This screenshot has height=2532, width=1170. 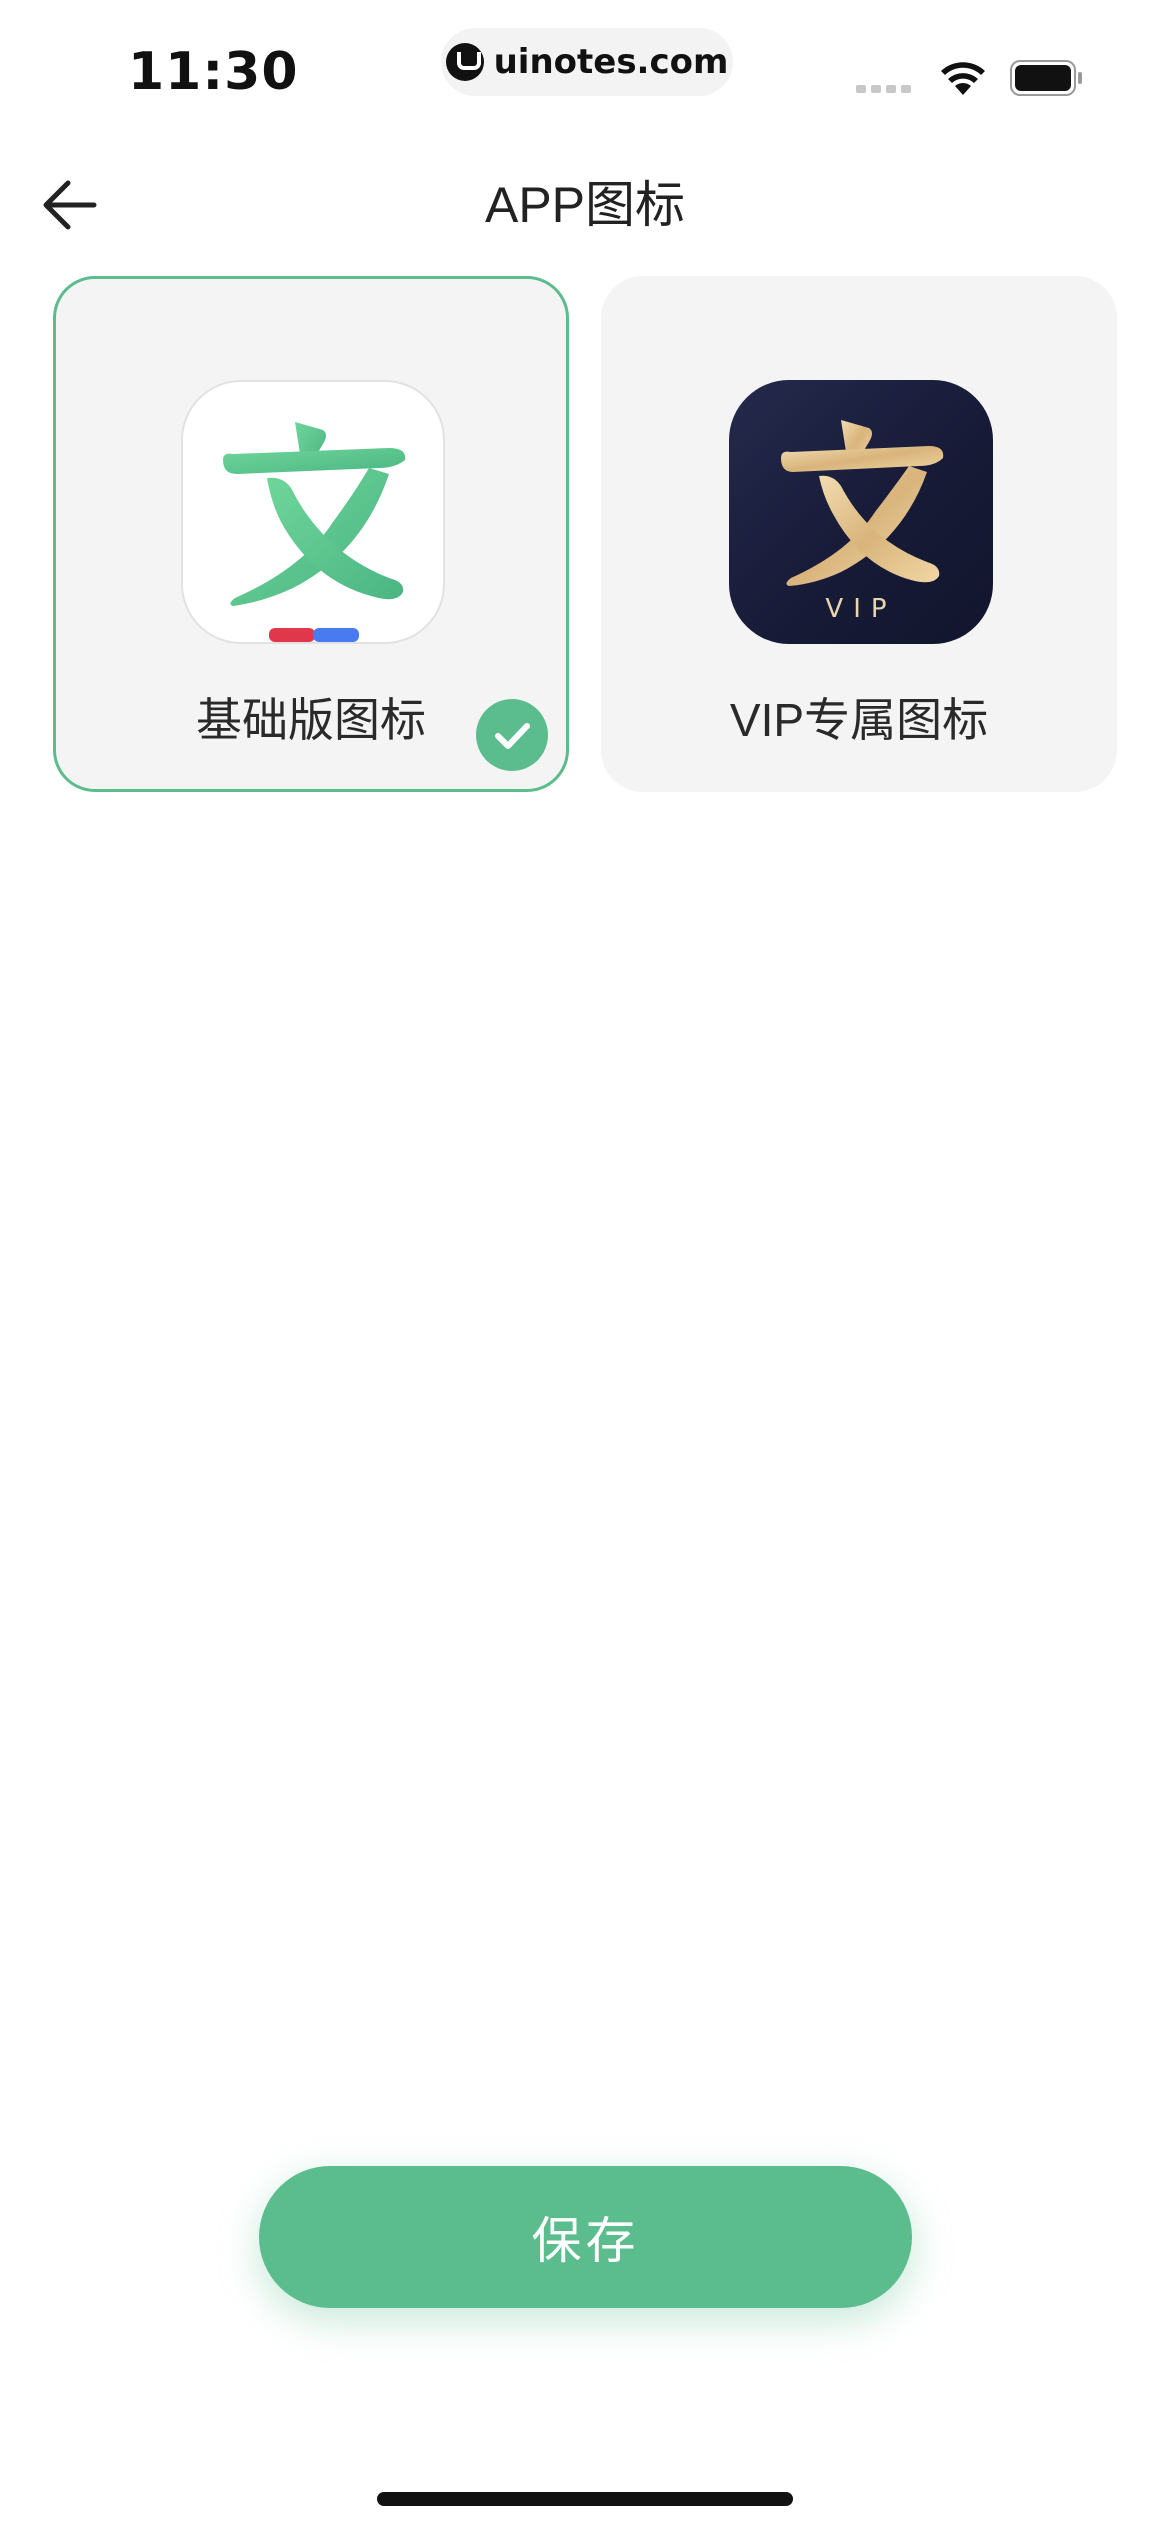 What do you see at coordinates (963, 78) in the screenshot?
I see `wifi-icon` at bounding box center [963, 78].